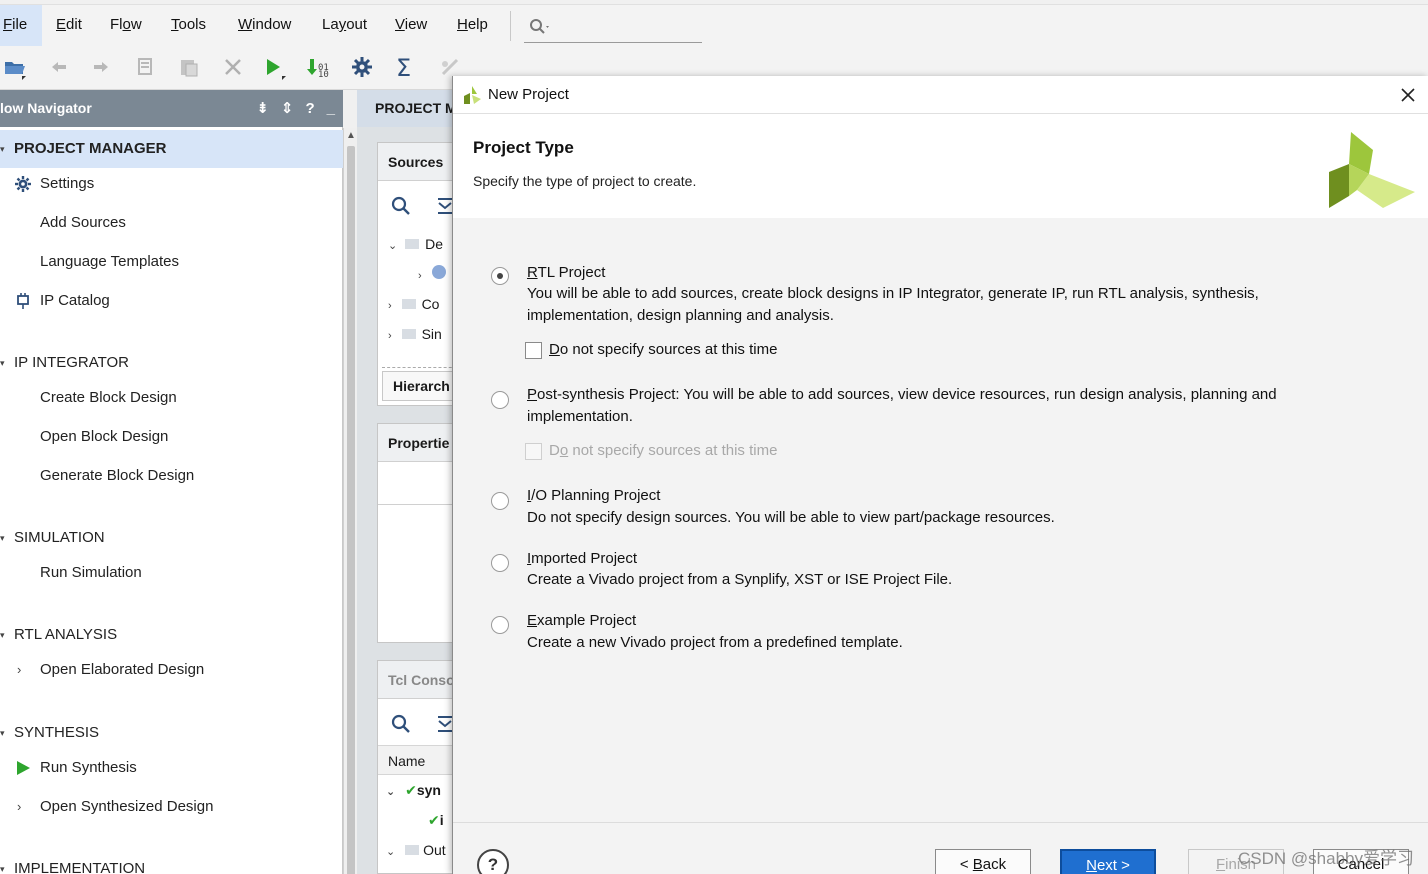 The image size is (1428, 874). Describe the element at coordinates (415, 244) in the screenshot. I see `tree-row-design-sources: ⌄ De` at that location.